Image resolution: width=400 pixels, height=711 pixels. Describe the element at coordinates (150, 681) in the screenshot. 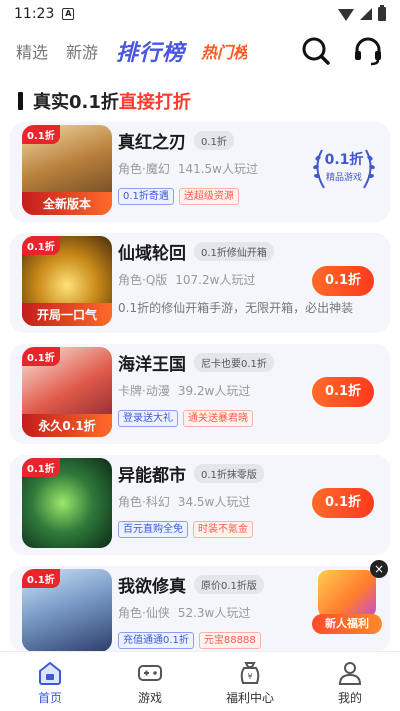

I see `nav-games: 游戏` at that location.